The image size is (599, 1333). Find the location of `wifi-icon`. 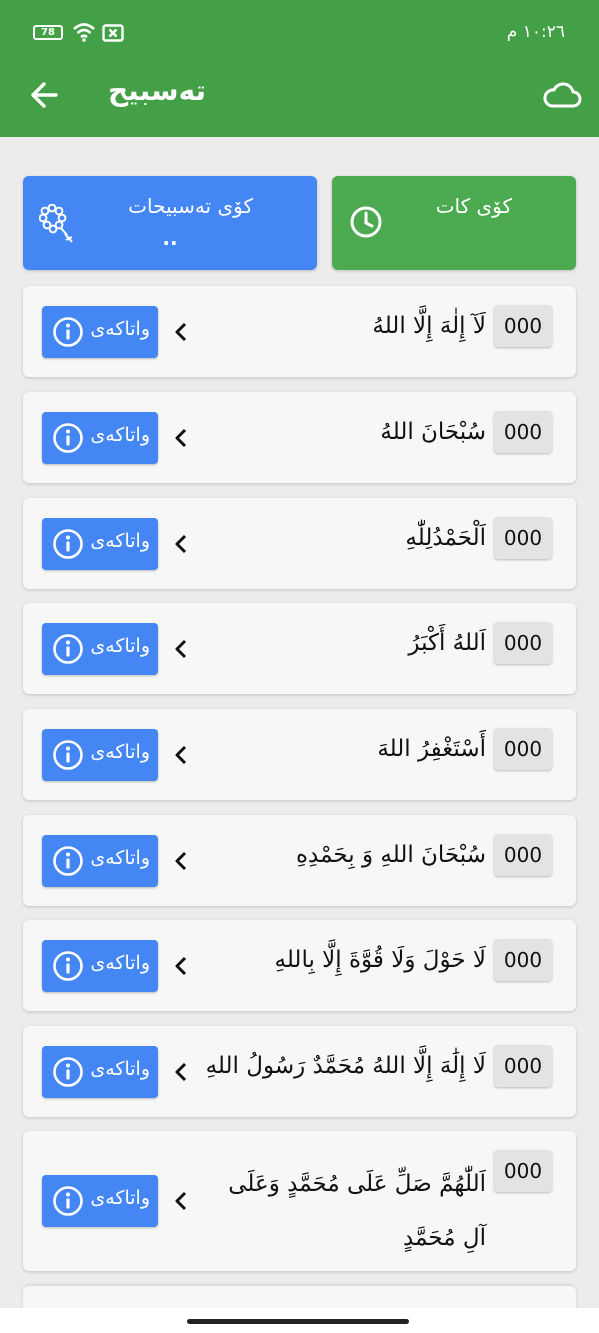

wifi-icon is located at coordinates (84, 34).